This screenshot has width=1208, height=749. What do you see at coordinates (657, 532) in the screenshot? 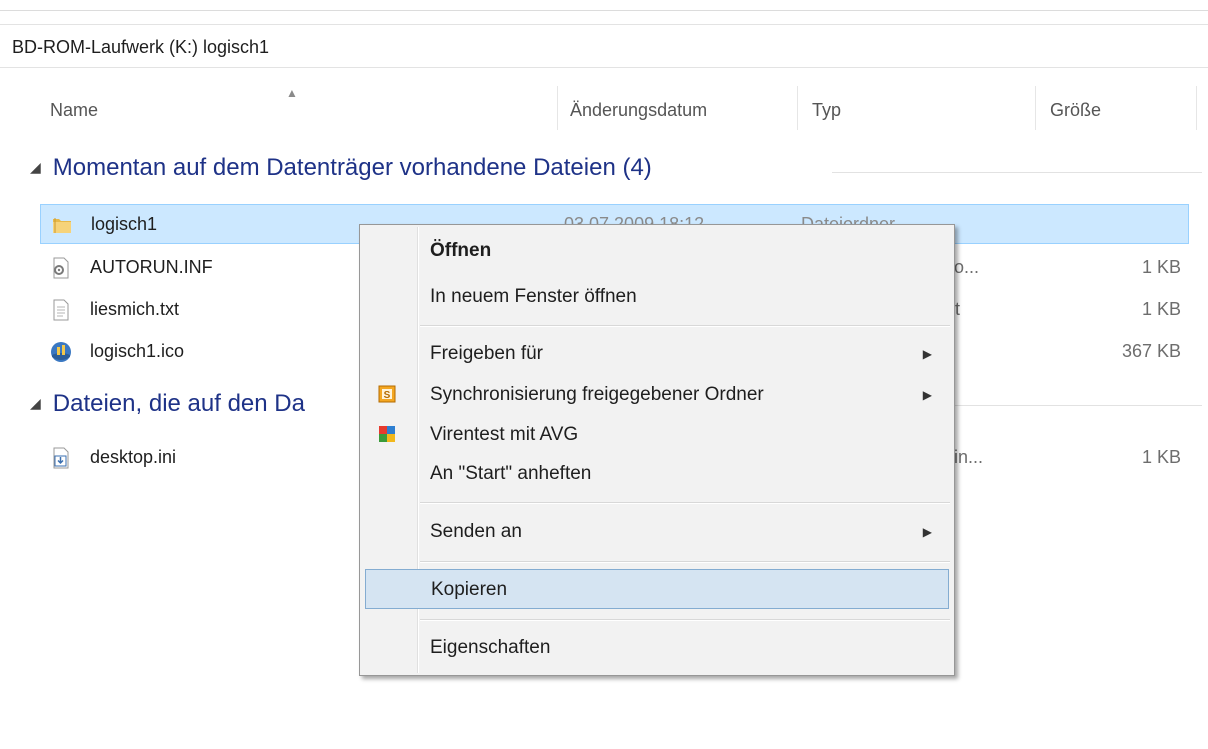
I see `menu-item-send-to: Senden an ▶` at bounding box center [657, 532].